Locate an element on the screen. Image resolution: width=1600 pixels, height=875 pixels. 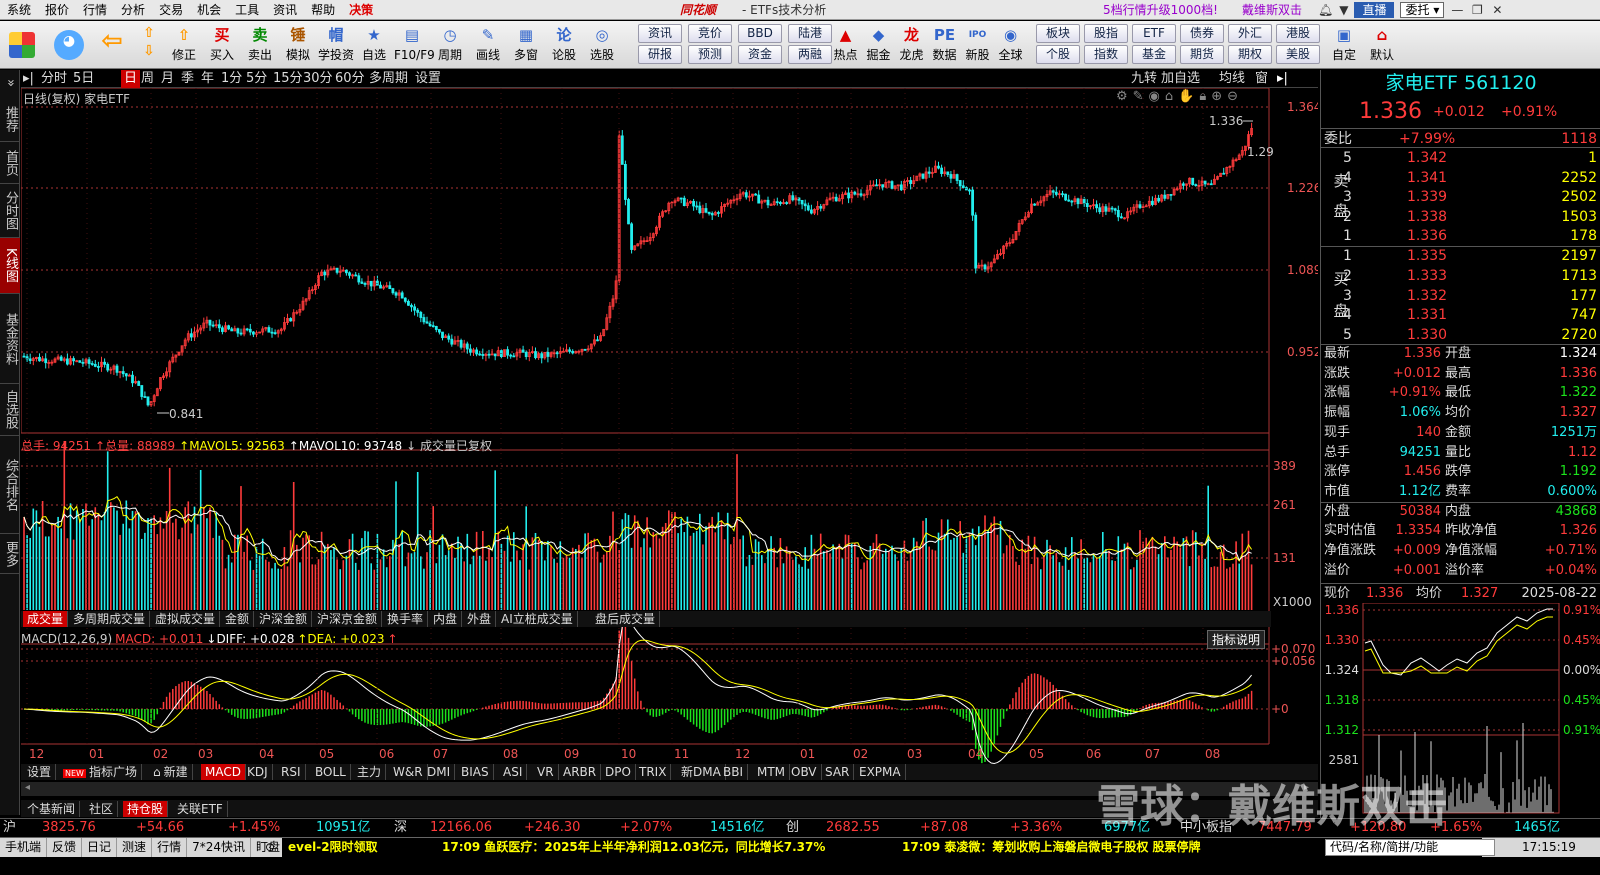
volume-tab-6: 换手率 is located at coordinates (406, 619).